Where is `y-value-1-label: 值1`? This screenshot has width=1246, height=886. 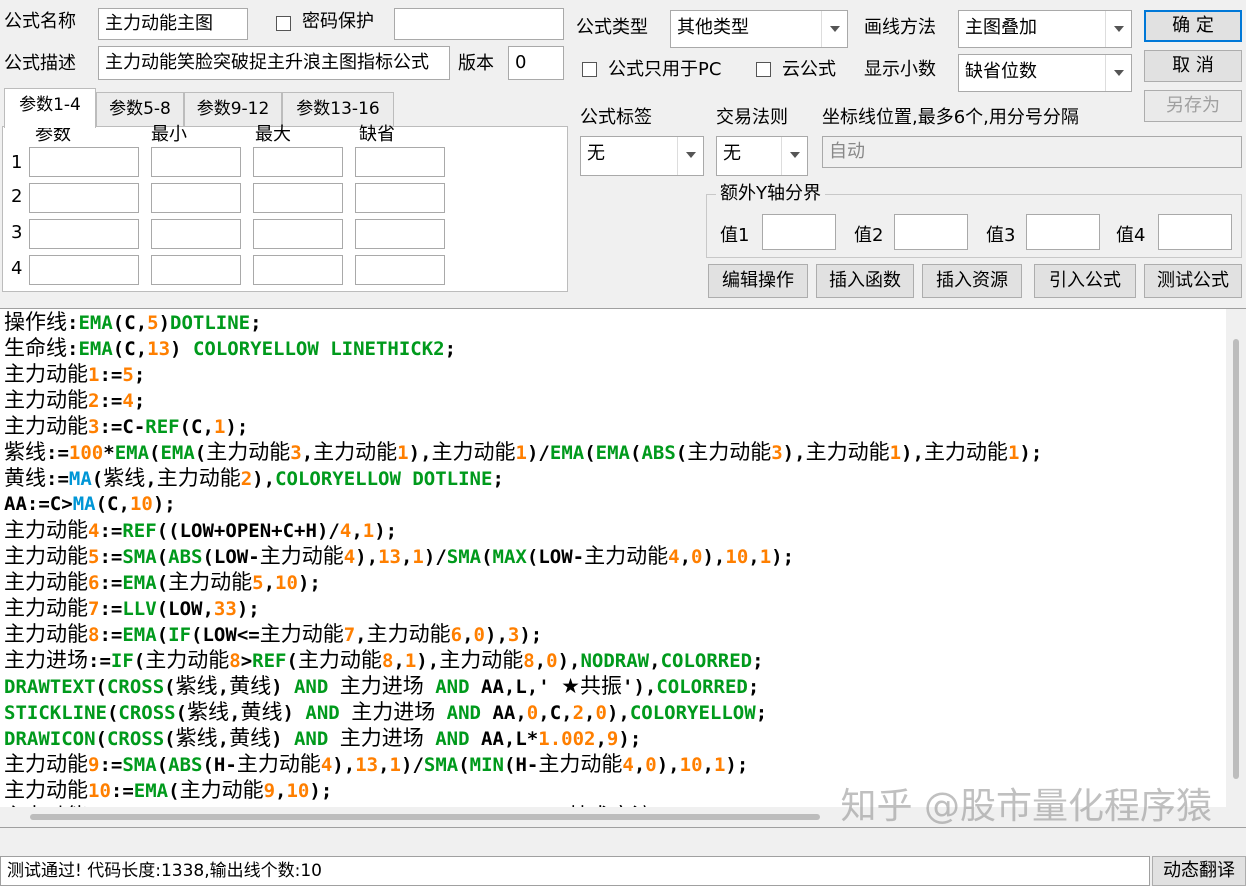
y-value-1-label: 值1 is located at coordinates (735, 235).